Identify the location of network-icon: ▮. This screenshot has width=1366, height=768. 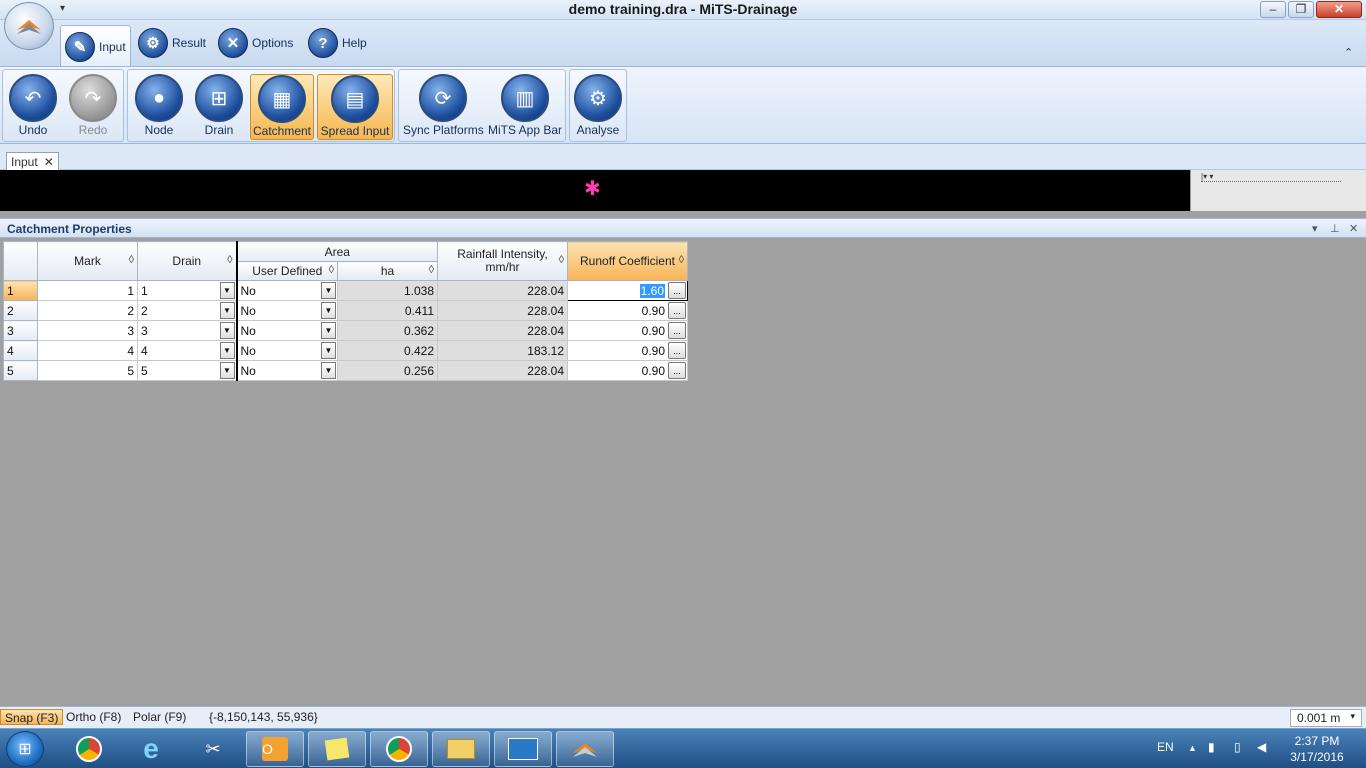
(1211, 747).